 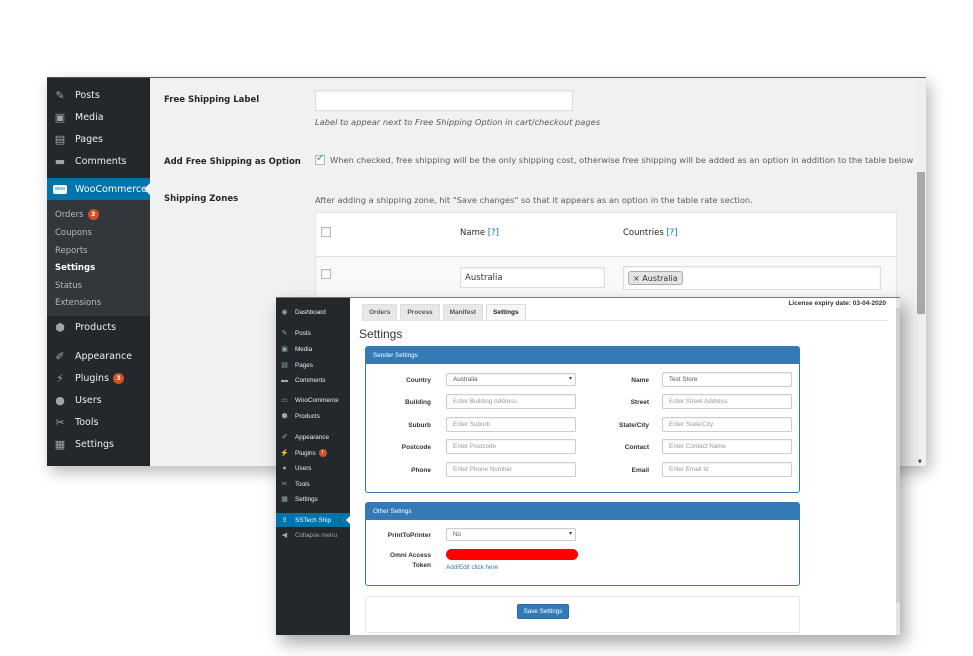 What do you see at coordinates (98, 189) in the screenshot?
I see `sidebar-item-woocommerce: woo WooCommerce` at bounding box center [98, 189].